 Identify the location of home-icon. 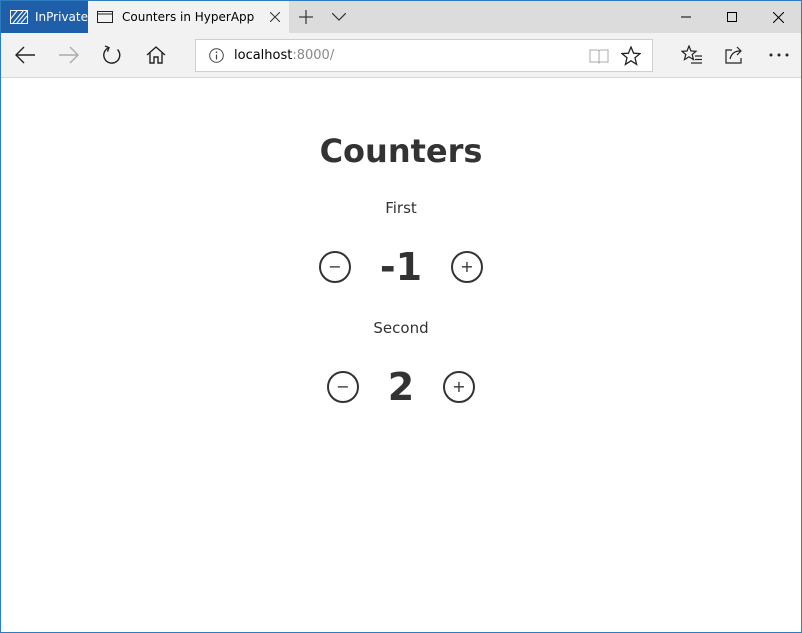
(156, 55).